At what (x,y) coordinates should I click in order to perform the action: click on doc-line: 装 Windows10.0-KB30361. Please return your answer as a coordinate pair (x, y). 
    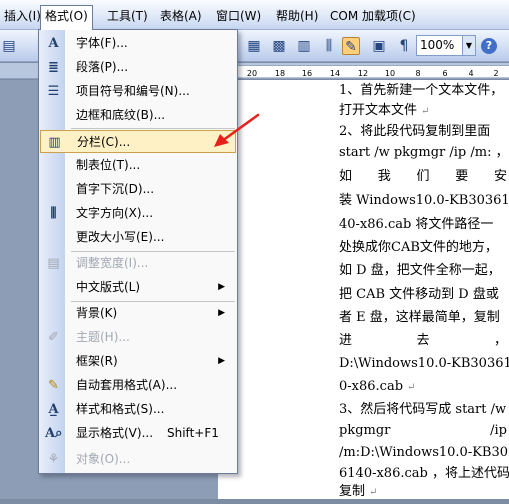
    Looking at the image, I should click on (424, 200).